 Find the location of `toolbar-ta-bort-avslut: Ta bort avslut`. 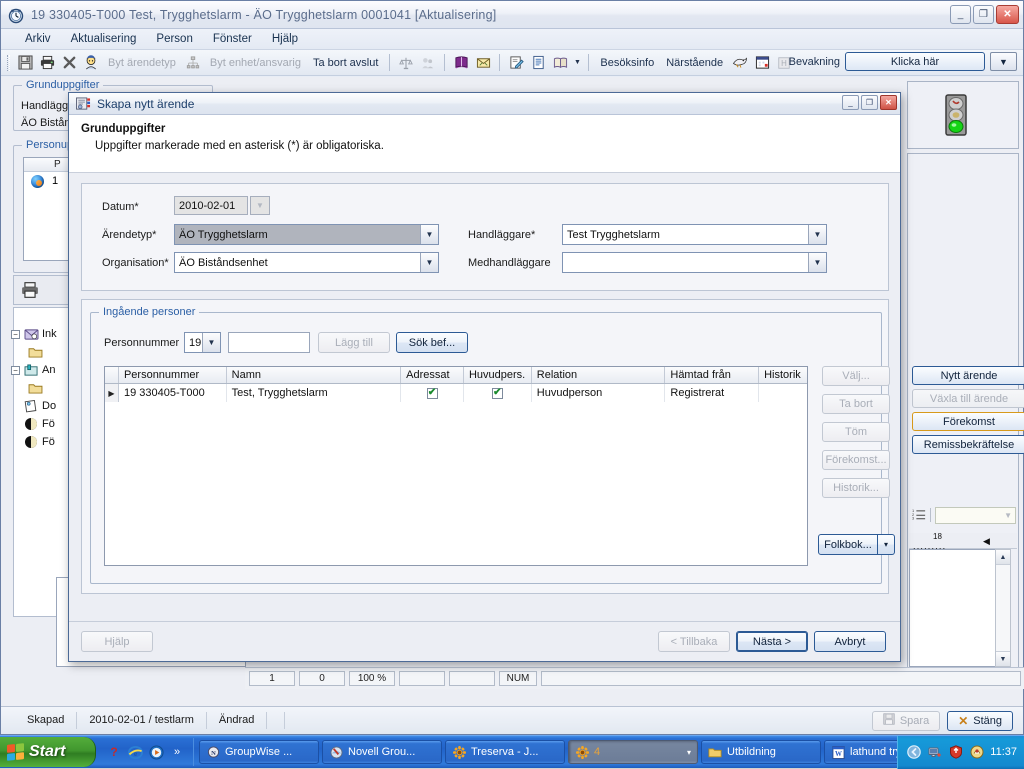

toolbar-ta-bort-avslut: Ta bort avslut is located at coordinates (345, 63).